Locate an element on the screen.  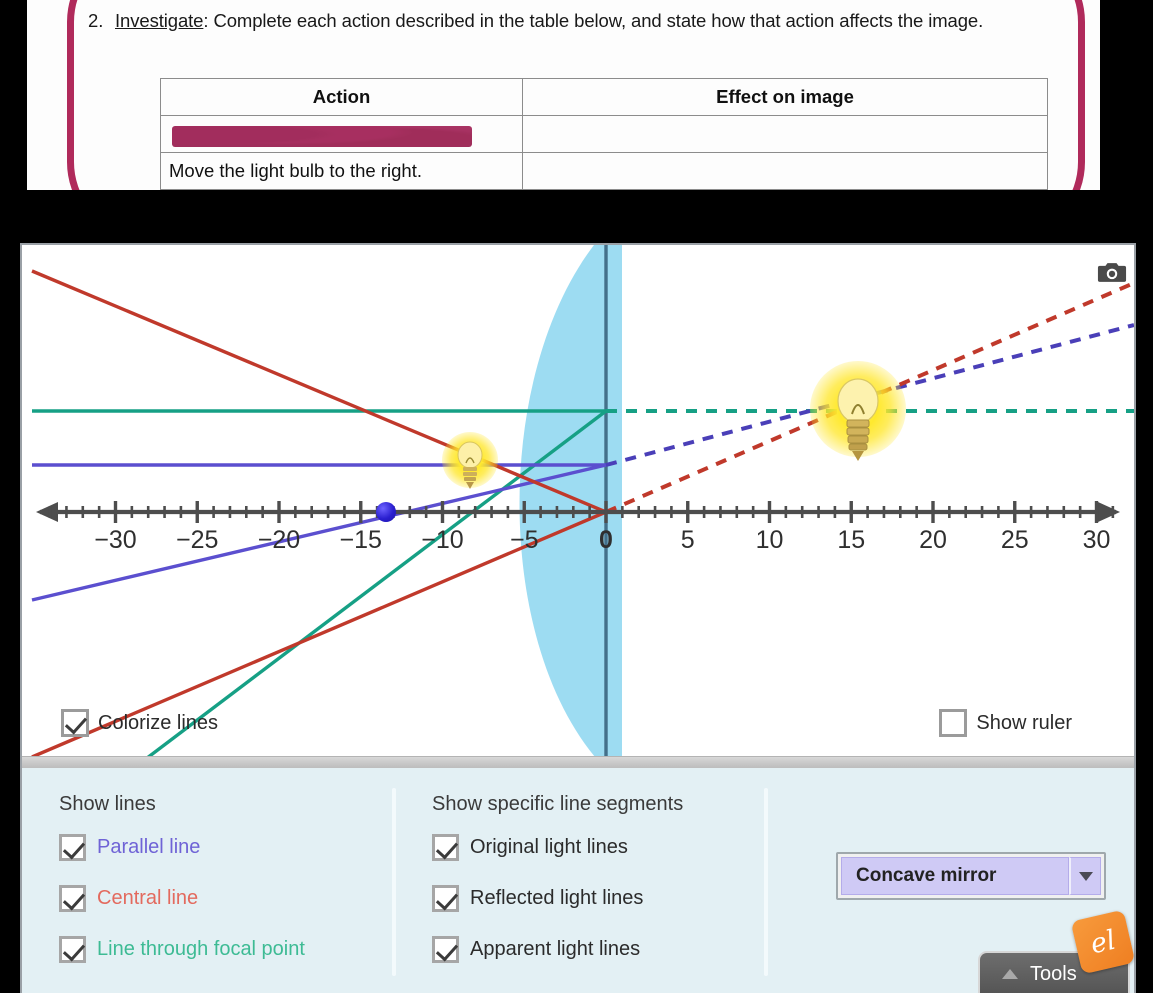
svg-text: 15 is located at coordinates (851, 540).